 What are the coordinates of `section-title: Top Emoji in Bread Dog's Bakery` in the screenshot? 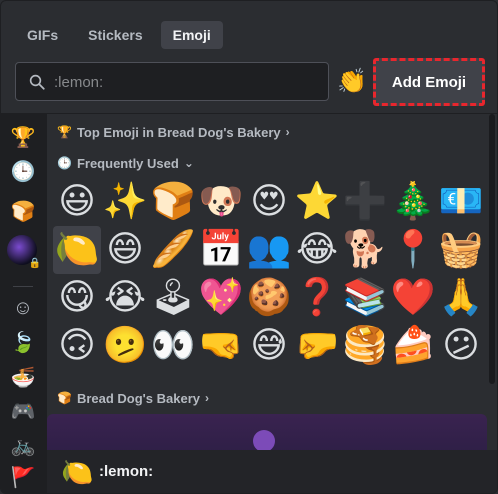 It's located at (178, 132).